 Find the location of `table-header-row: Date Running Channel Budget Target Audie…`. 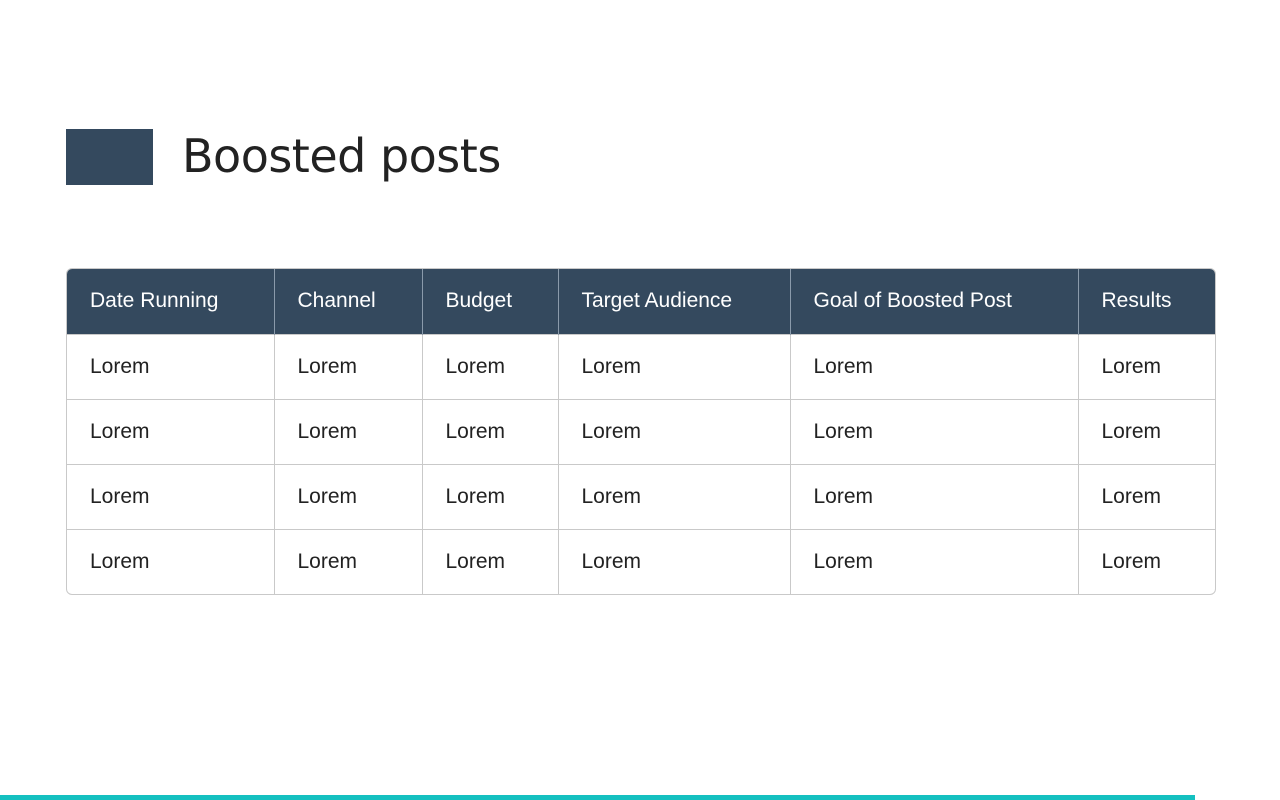

table-header-row: Date Running Channel Budget Target Audie… is located at coordinates (641, 301).